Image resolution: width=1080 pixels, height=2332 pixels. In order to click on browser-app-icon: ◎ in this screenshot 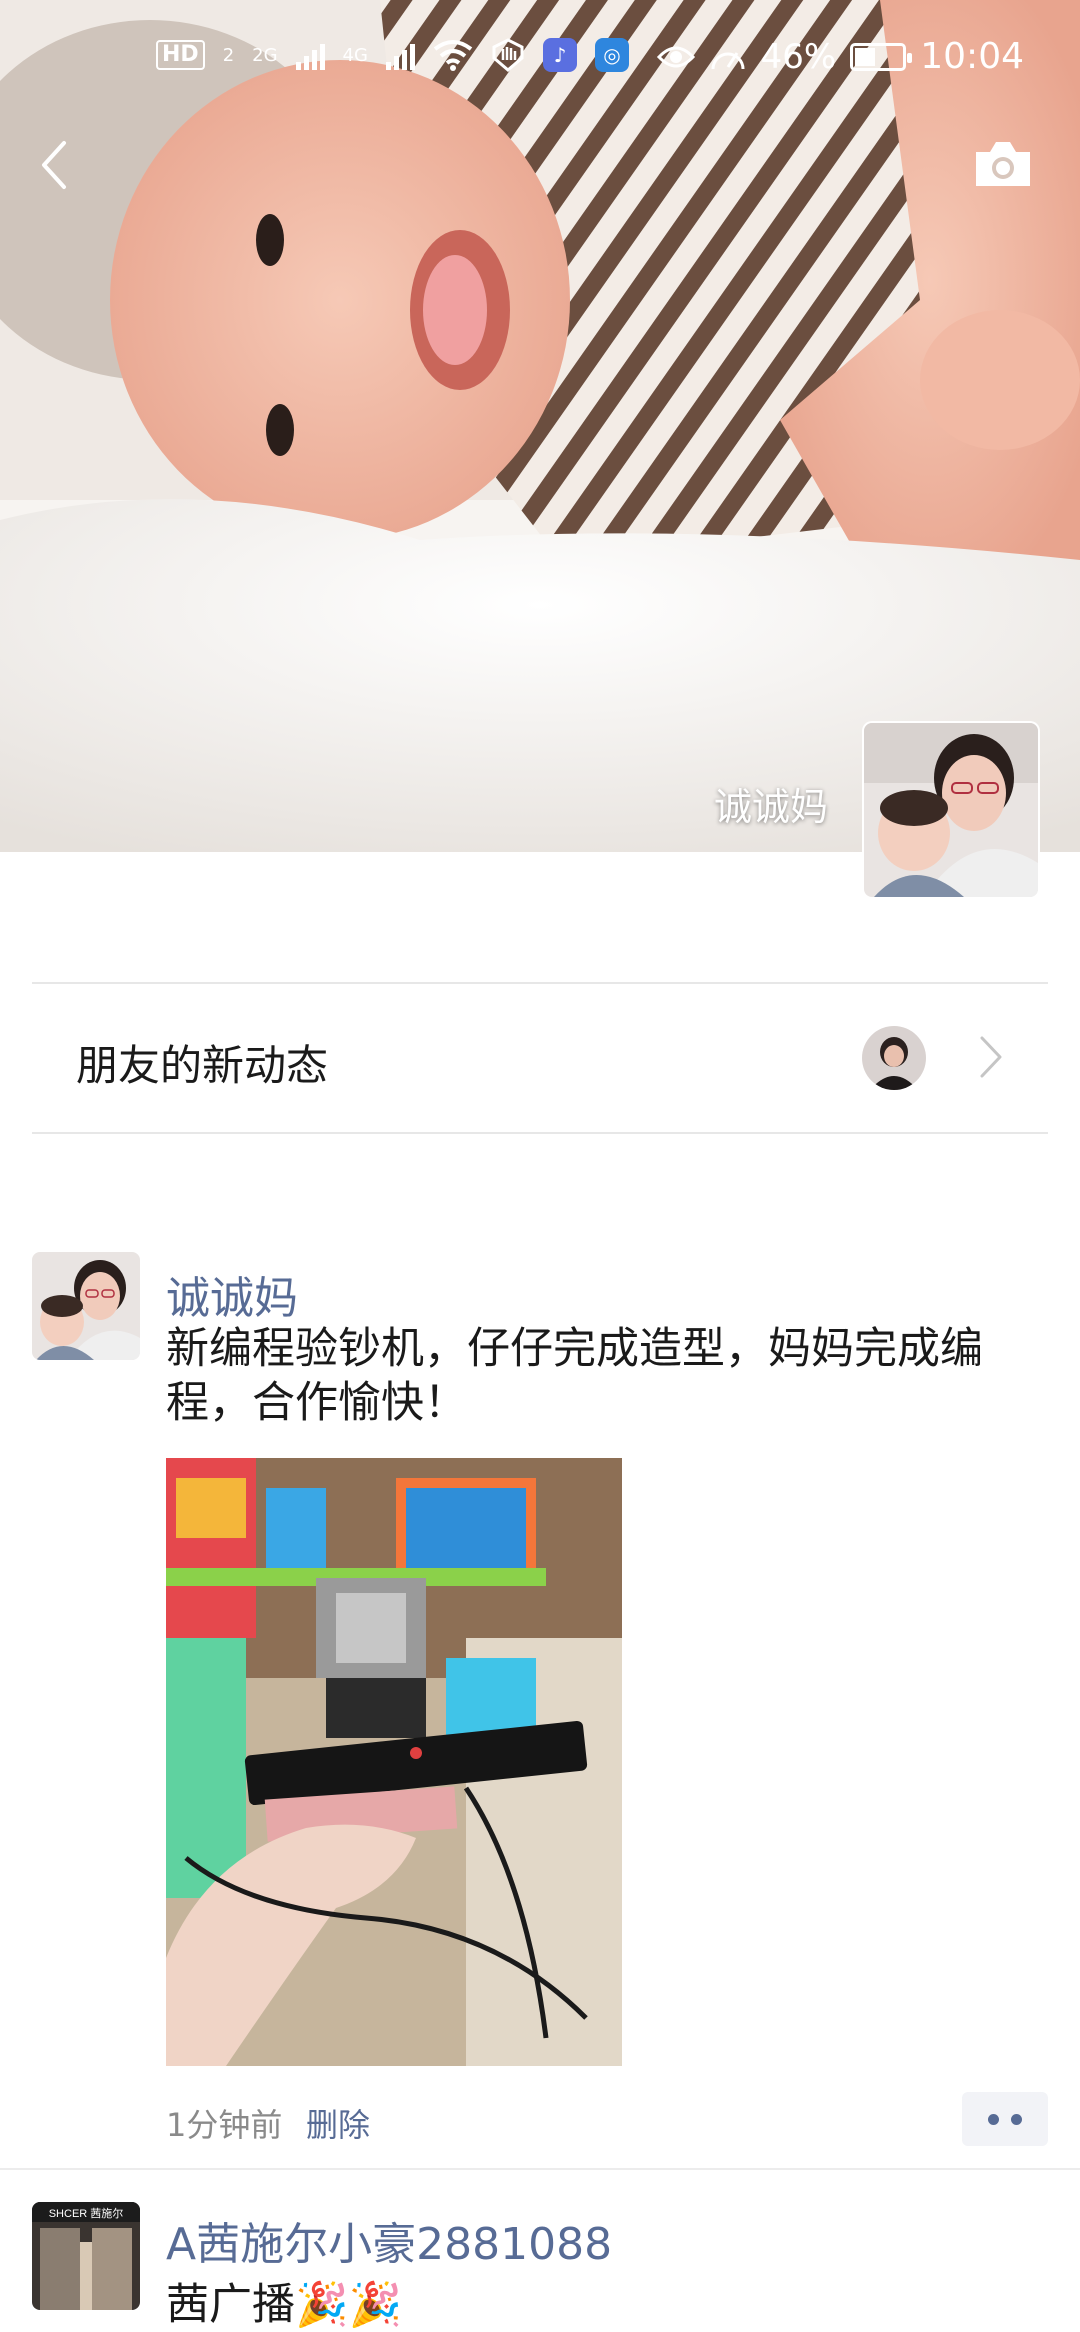, I will do `click(611, 55)`.